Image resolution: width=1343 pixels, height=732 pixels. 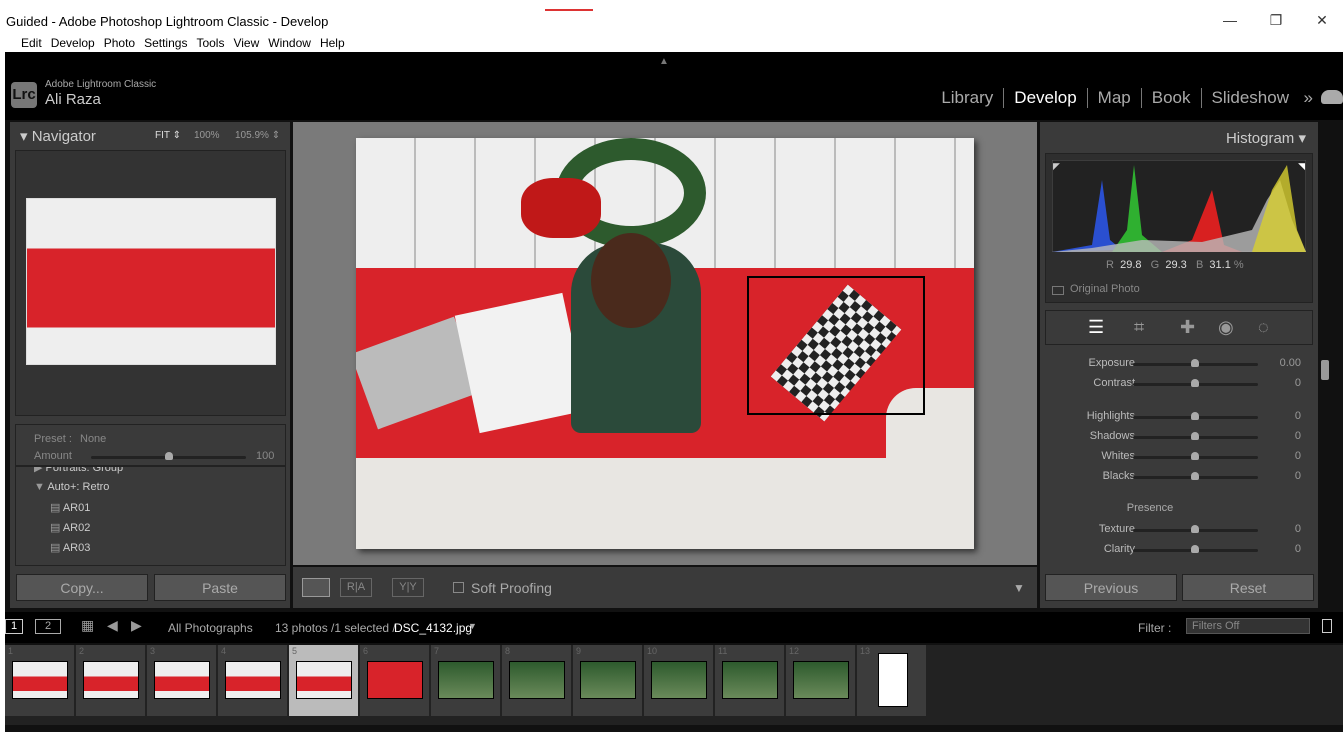 What do you see at coordinates (408, 587) in the screenshot?
I see `before-after-yy-button: Y|Y` at bounding box center [408, 587].